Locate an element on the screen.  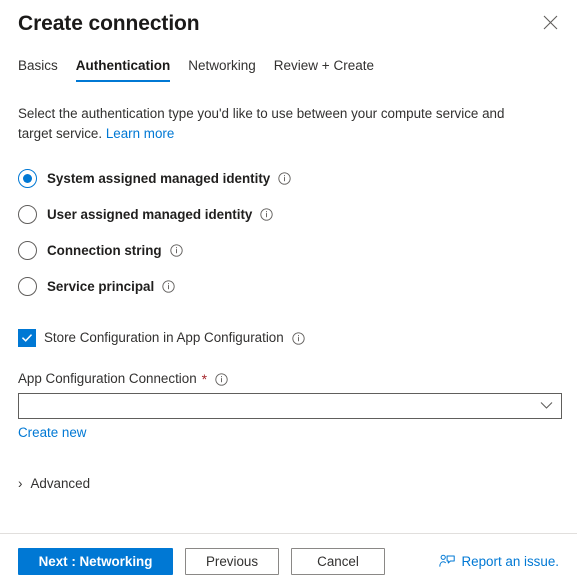
checkbox-label: Store Configuration in App Configuration is located at coordinates (164, 337).